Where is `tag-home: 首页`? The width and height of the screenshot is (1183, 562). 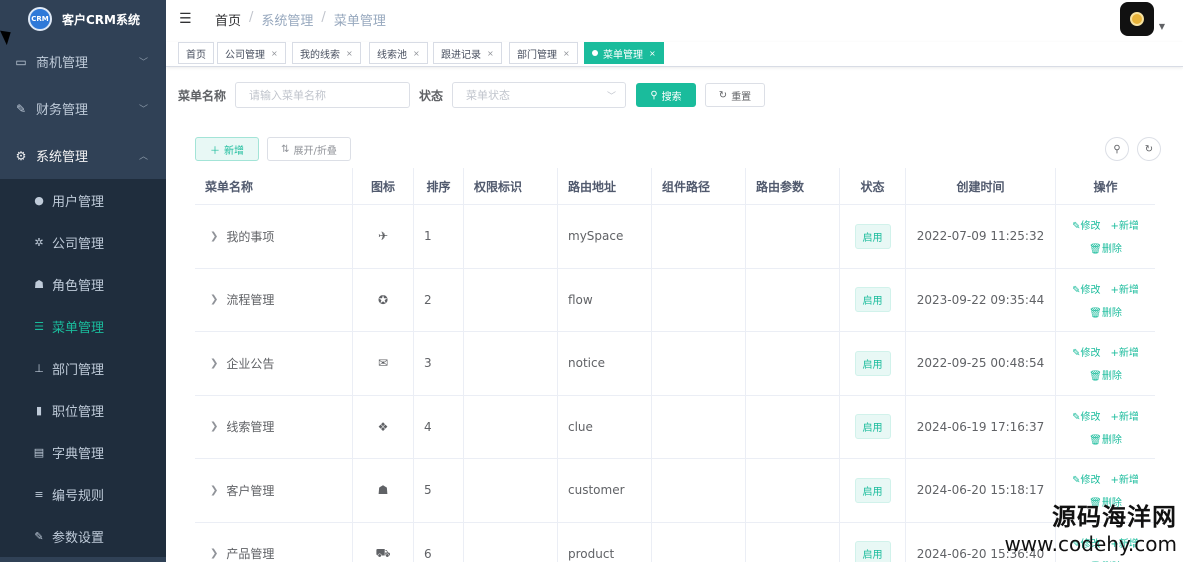 tag-home: 首页 is located at coordinates (196, 53).